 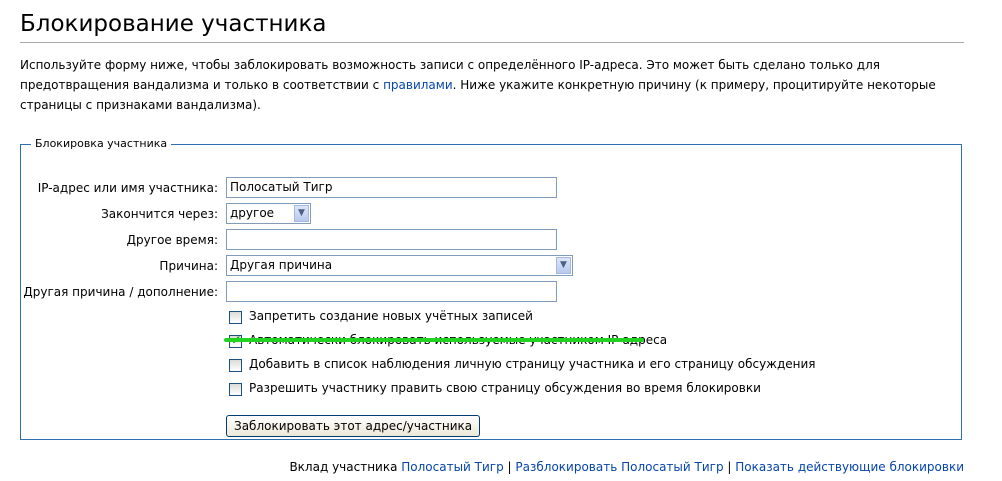 What do you see at coordinates (188, 266) in the screenshot?
I see `reason-label: Причина:` at bounding box center [188, 266].